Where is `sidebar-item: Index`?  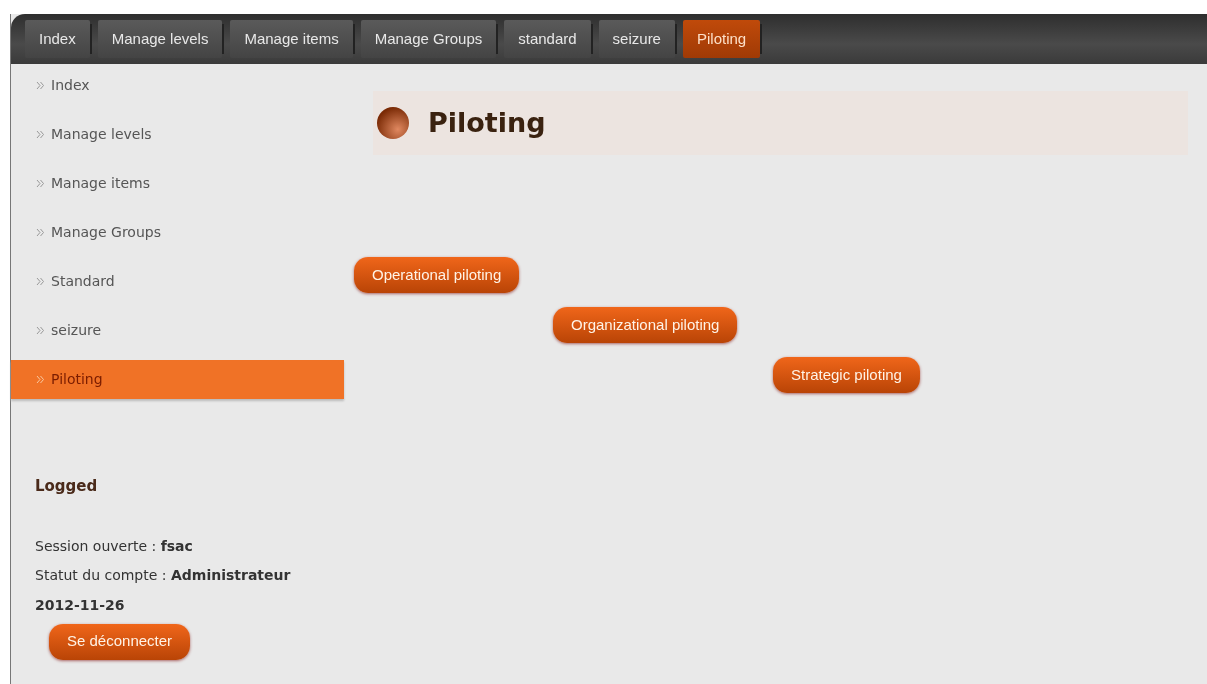 sidebar-item: Index is located at coordinates (177, 85).